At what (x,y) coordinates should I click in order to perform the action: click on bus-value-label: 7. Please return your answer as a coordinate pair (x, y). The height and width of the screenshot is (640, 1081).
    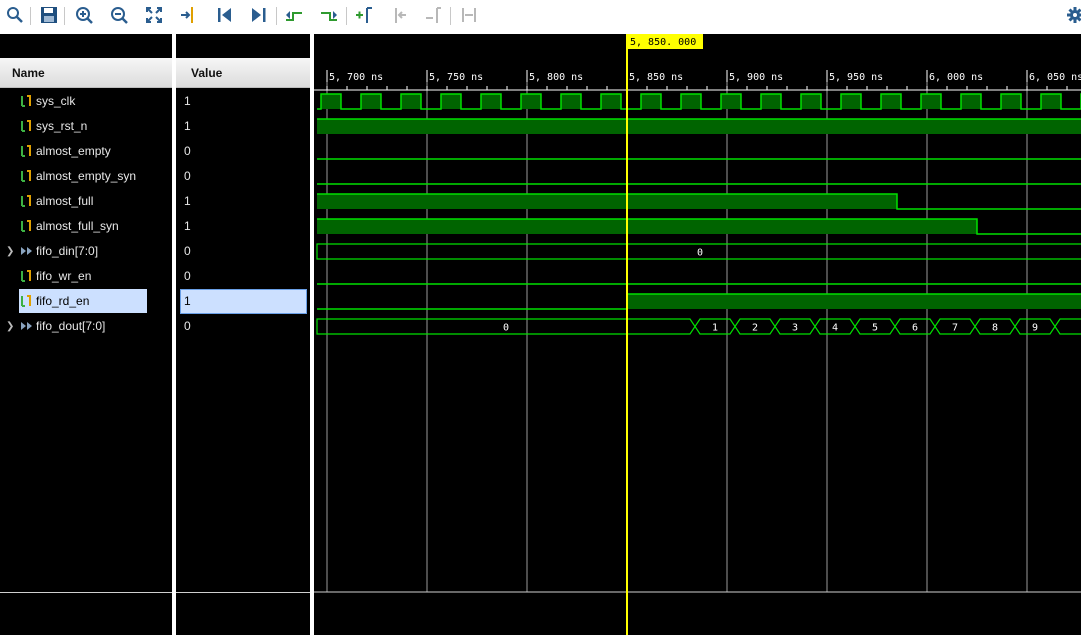
    Looking at the image, I should click on (955, 328).